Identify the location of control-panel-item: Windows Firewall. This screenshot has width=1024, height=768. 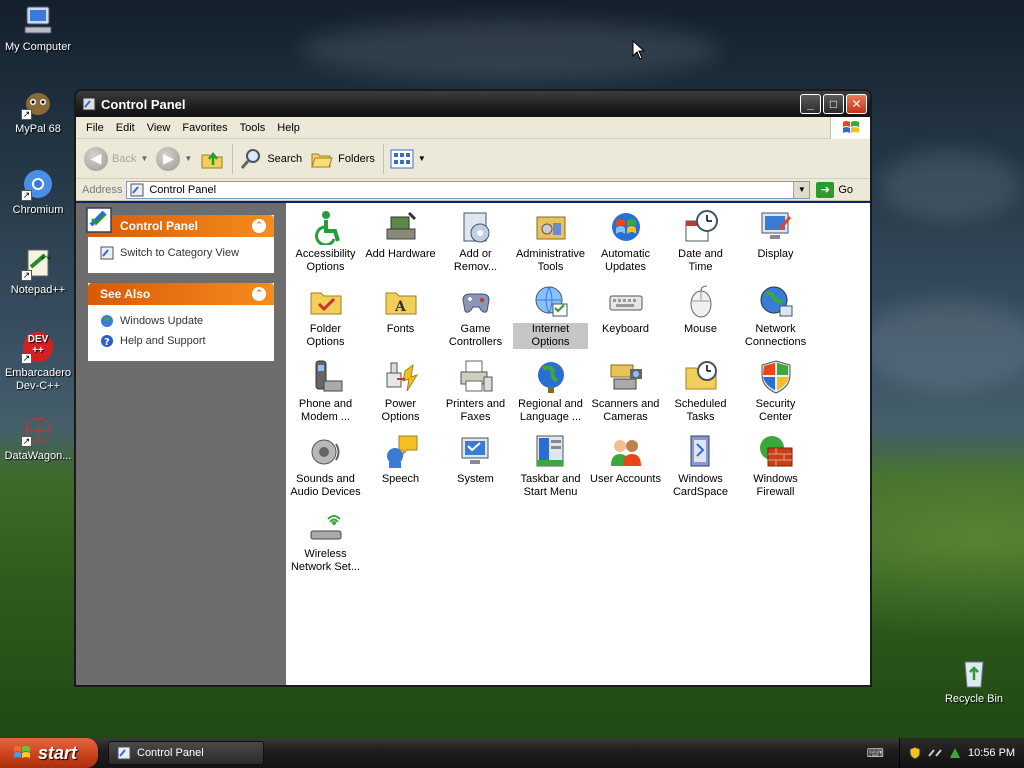
(775, 469).